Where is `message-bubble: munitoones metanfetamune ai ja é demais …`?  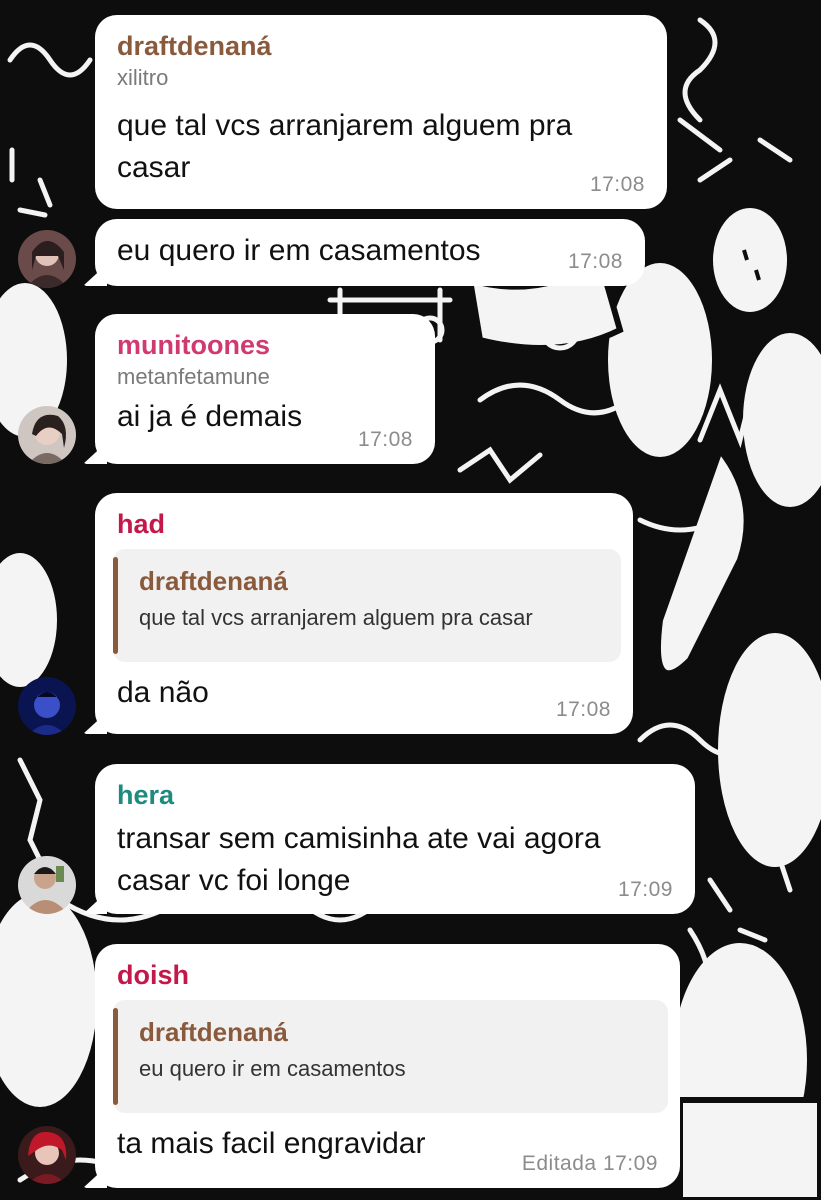 message-bubble: munitoones metanfetamune ai ja é demais … is located at coordinates (265, 389).